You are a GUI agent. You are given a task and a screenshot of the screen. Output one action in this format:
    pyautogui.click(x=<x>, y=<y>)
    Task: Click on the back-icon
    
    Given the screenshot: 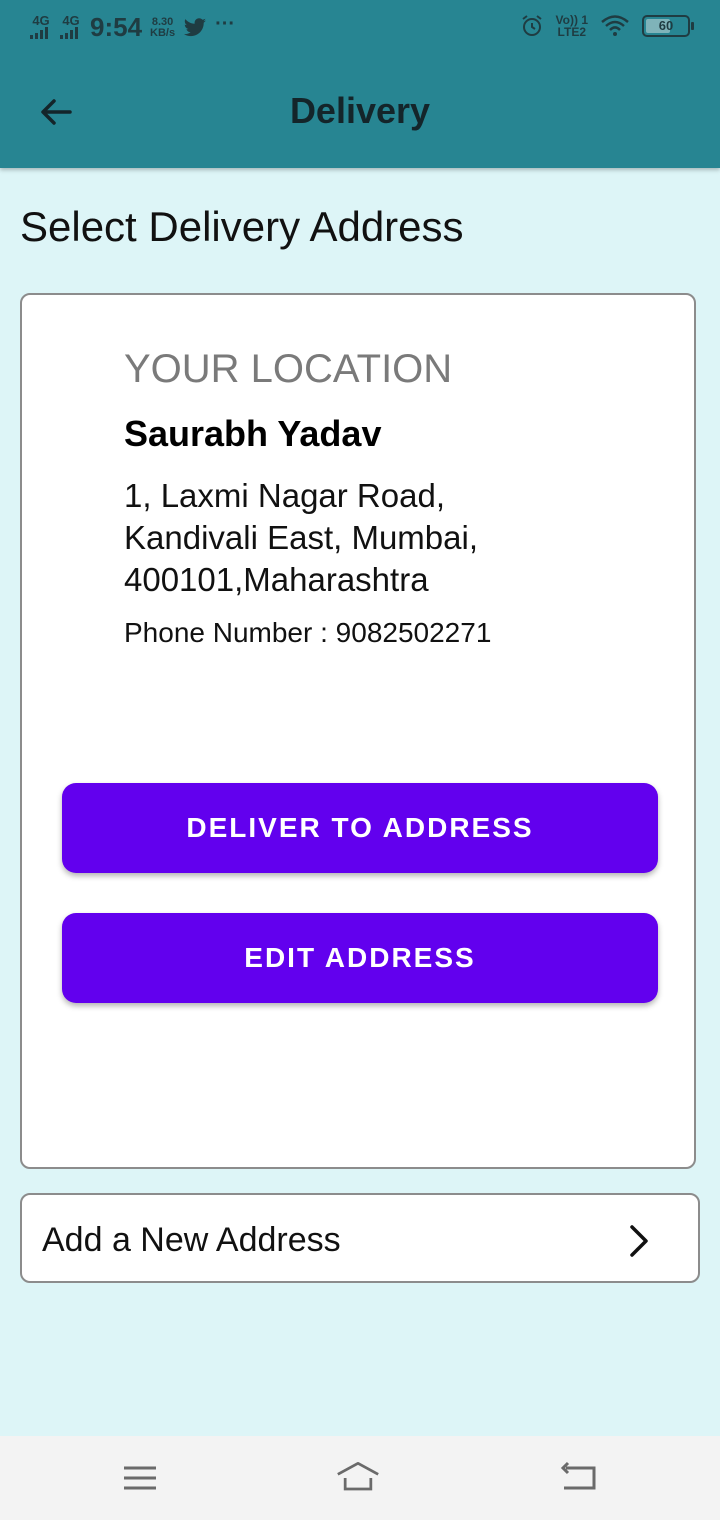 What is the action you would take?
    pyautogui.click(x=578, y=1478)
    